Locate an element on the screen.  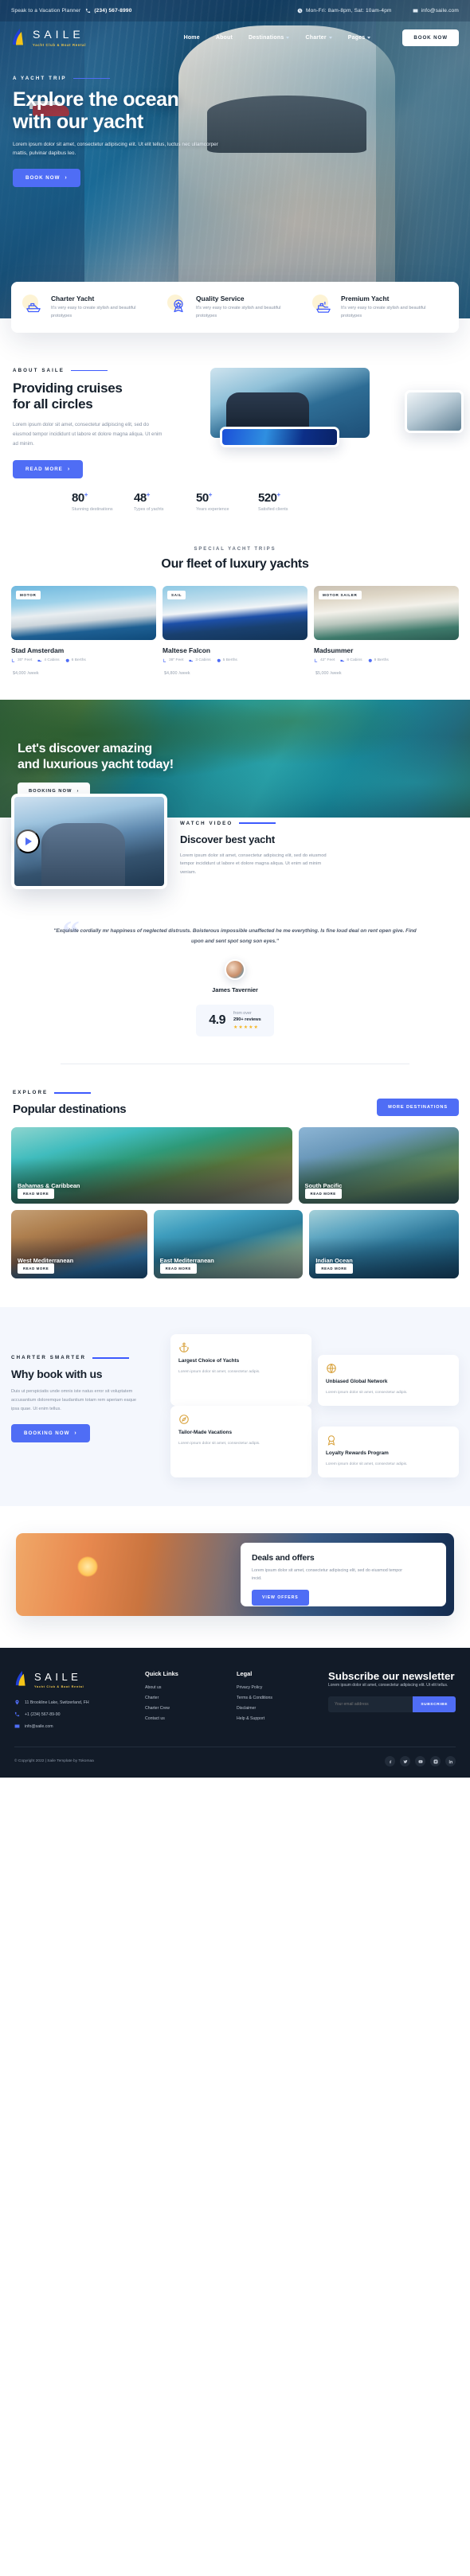
about-read-more-button: READ MORE › is located at coordinates (48, 469).